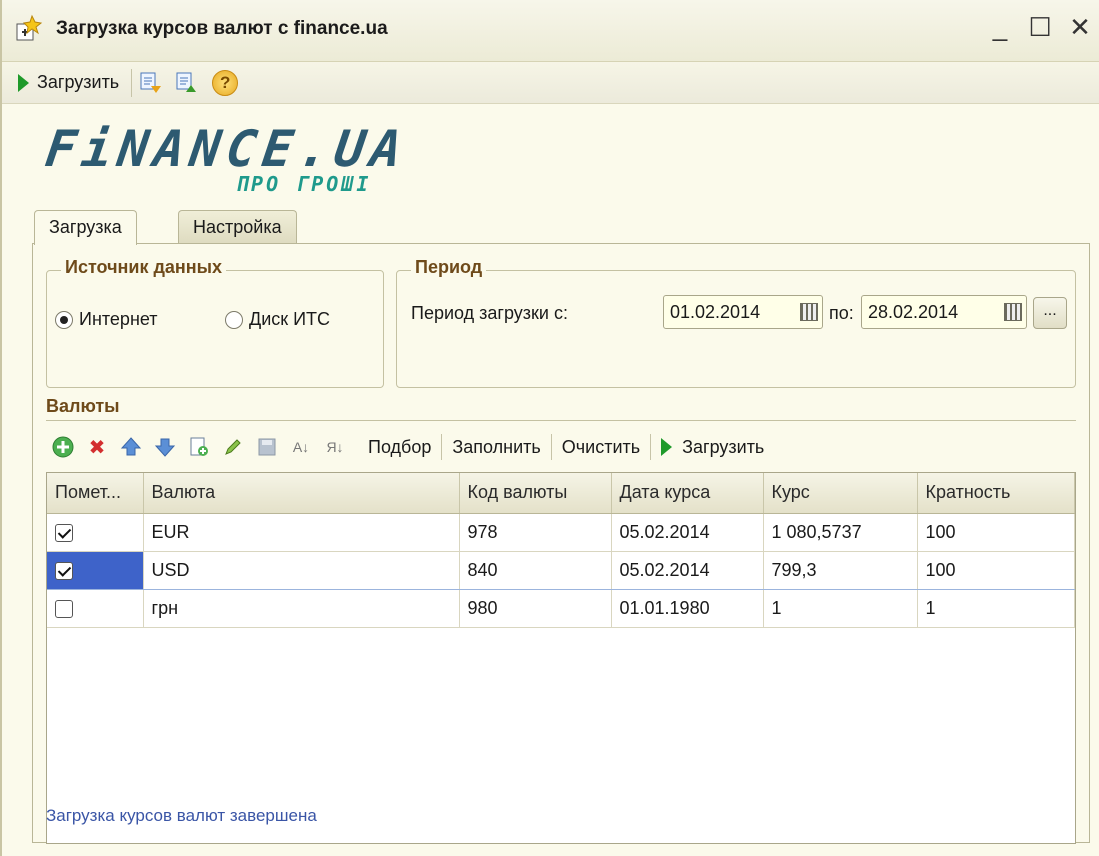 This screenshot has width=1099, height=856. What do you see at coordinates (561, 420) in the screenshot?
I see `section-divider` at bounding box center [561, 420].